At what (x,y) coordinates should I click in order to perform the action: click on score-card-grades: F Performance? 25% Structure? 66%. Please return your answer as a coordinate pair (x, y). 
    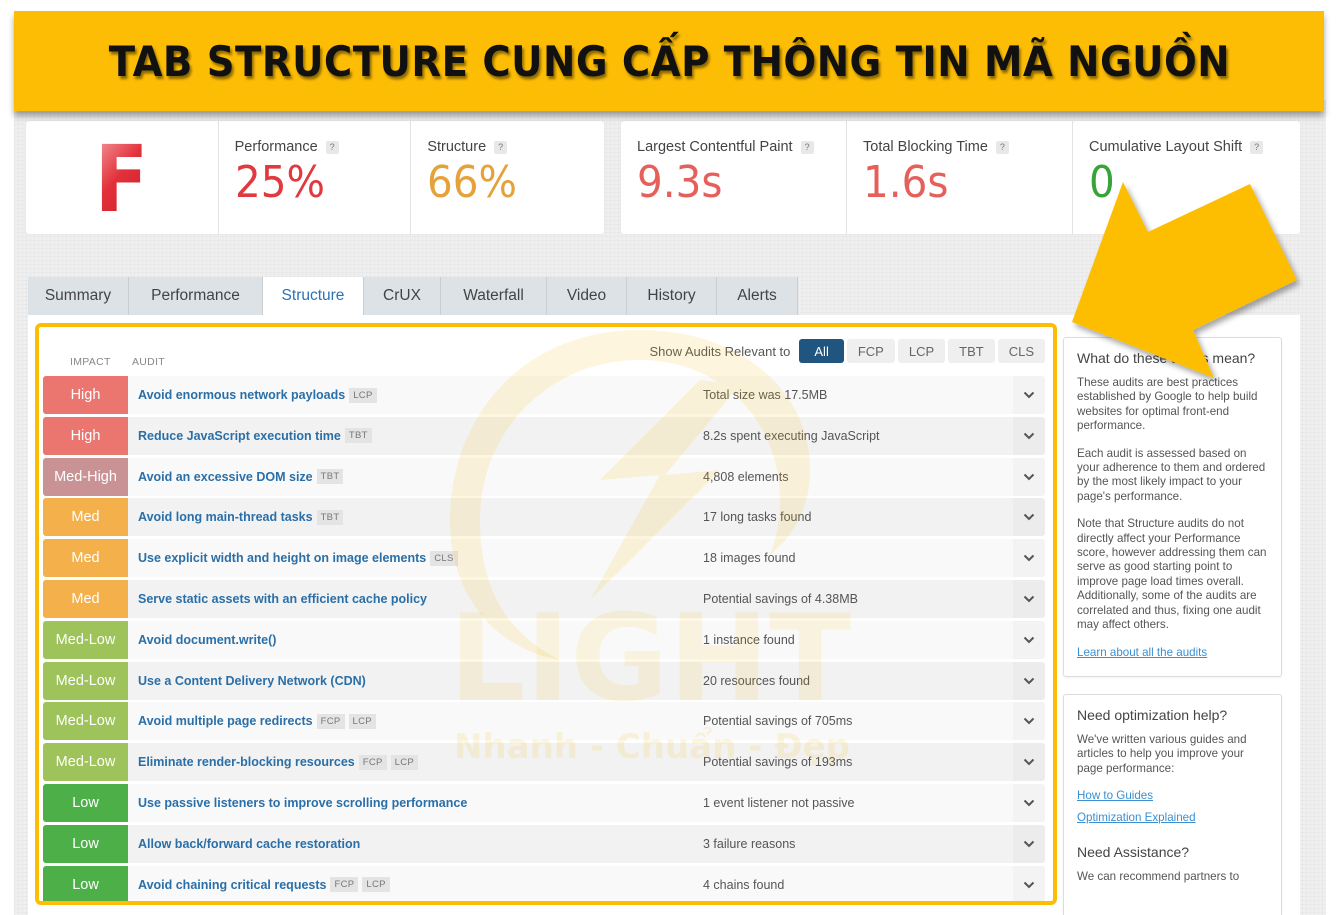
    Looking at the image, I should click on (315, 177).